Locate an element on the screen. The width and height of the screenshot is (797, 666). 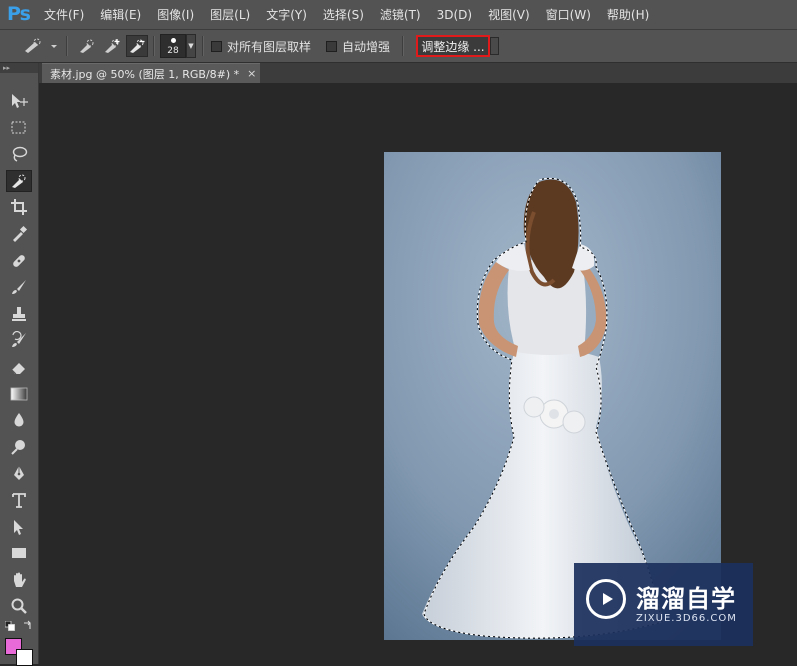
gradient-icon is located at coordinates (19, 394).